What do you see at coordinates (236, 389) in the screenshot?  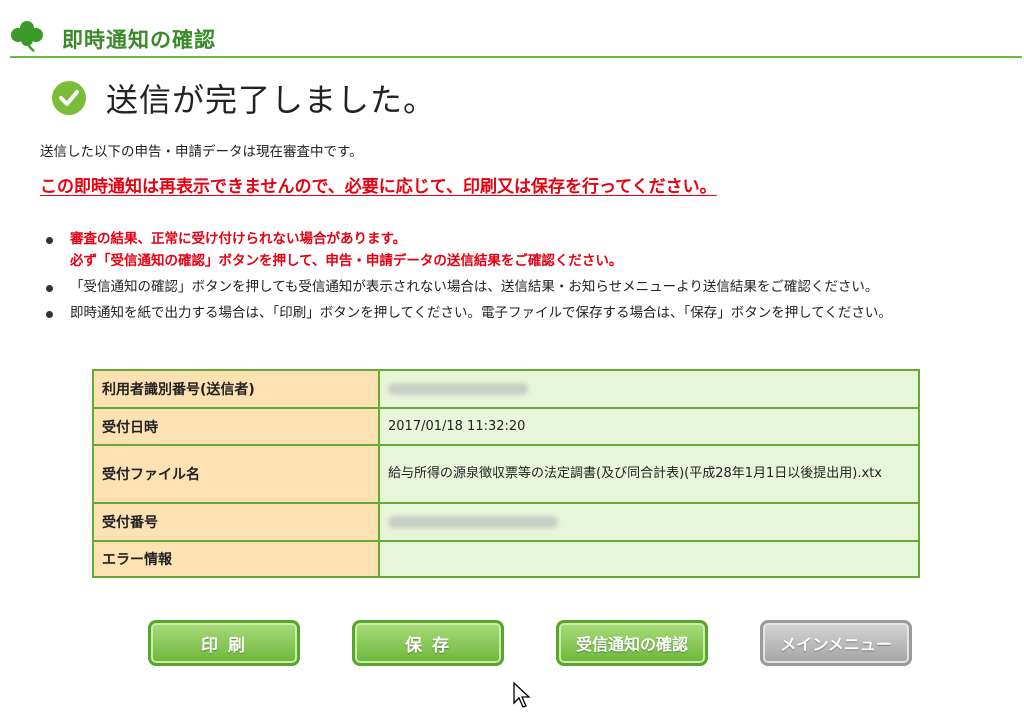 I see `table-label: 利用者識別番号(送信者)` at bounding box center [236, 389].